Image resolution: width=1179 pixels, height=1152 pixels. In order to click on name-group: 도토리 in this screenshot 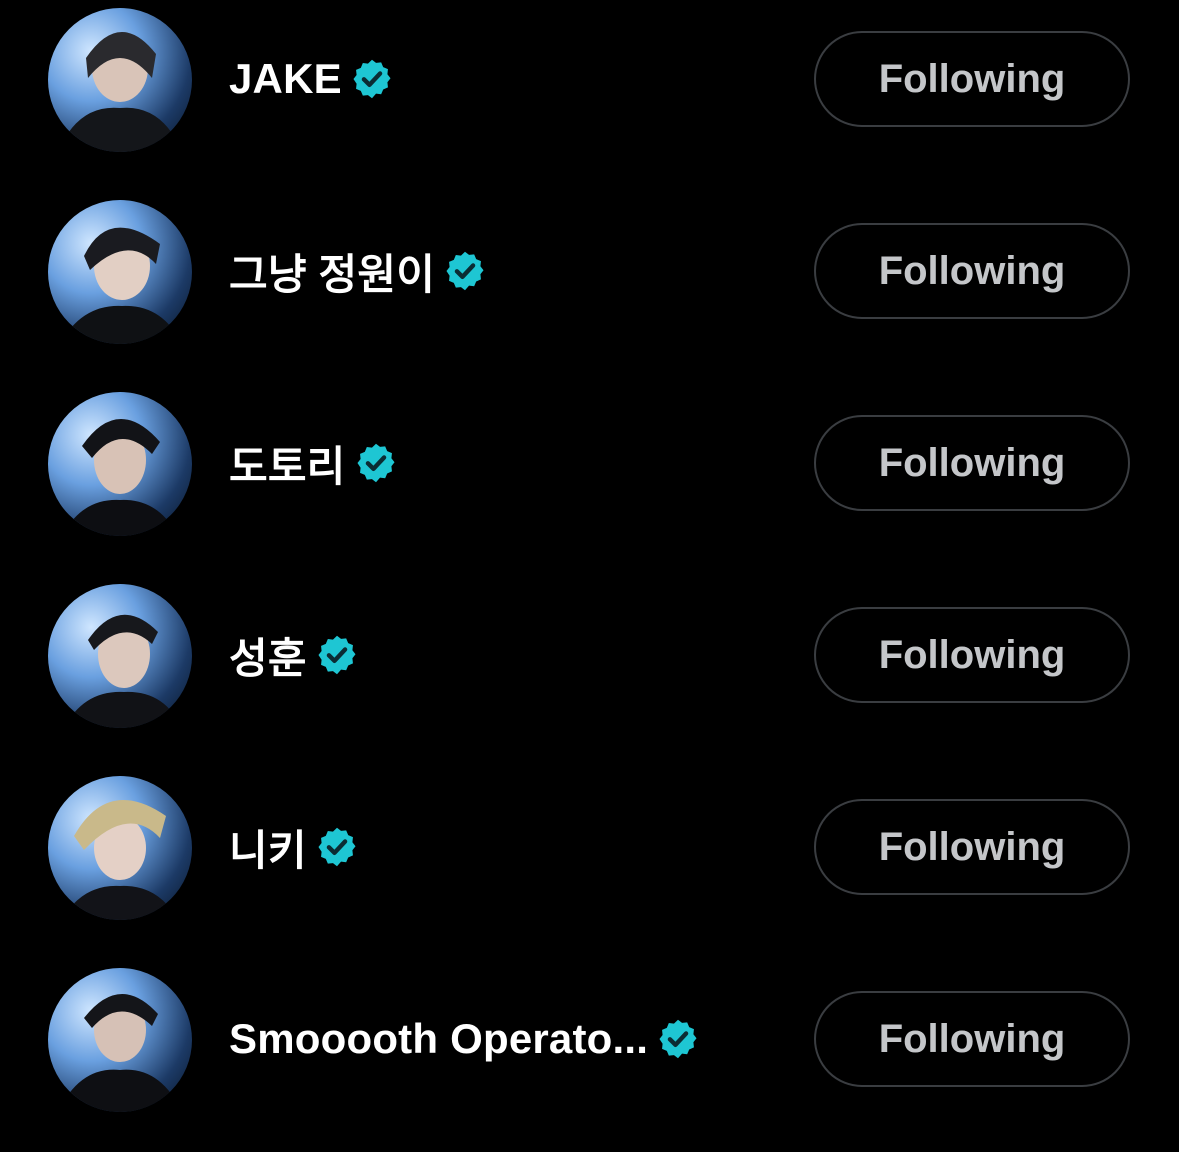, I will do `click(313, 463)`.